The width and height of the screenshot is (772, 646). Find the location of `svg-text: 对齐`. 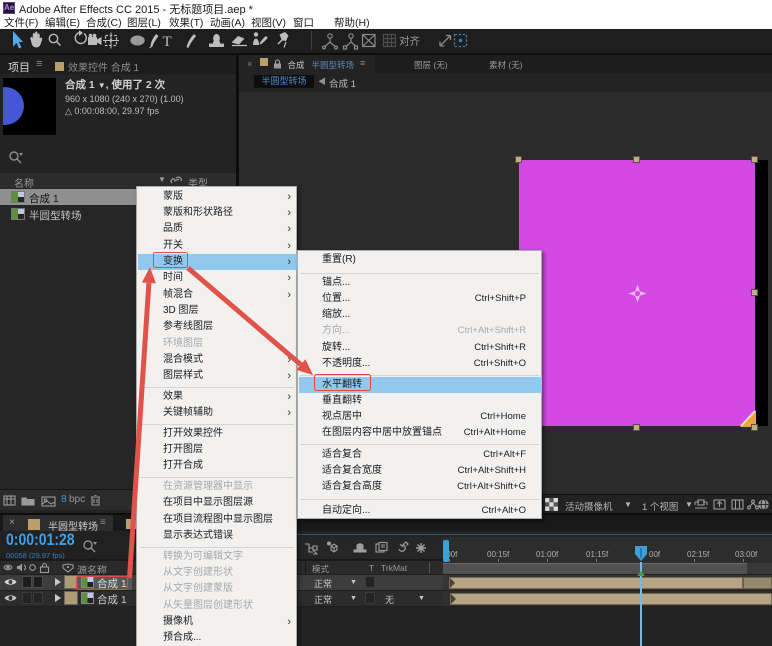

svg-text: 对齐 is located at coordinates (409, 41).